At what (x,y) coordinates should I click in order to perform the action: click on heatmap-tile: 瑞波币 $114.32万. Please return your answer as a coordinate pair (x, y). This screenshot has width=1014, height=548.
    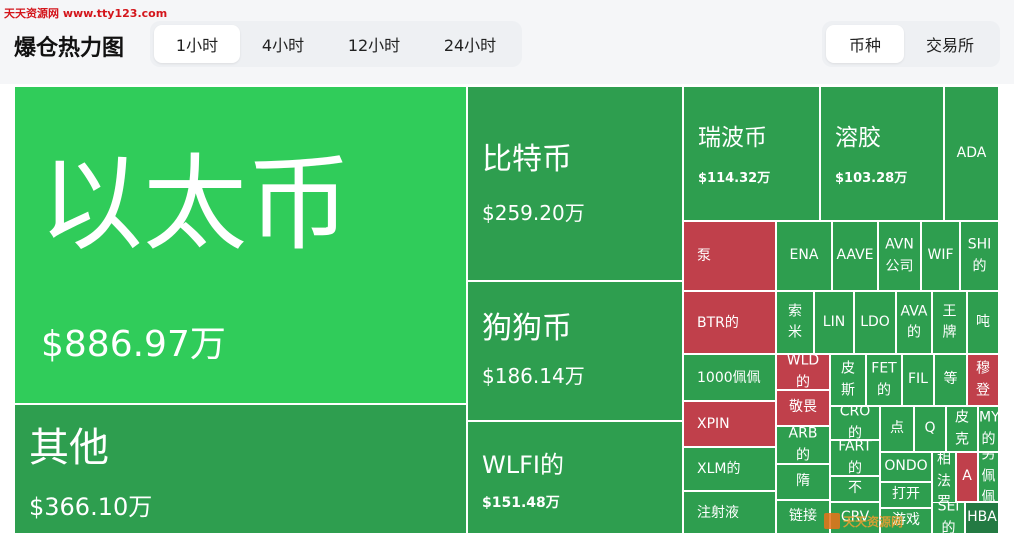
    Looking at the image, I should click on (751, 153).